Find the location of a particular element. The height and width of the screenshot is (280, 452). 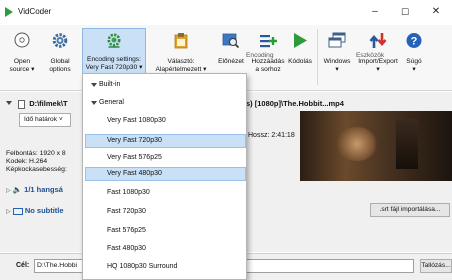

ribbon-group-tools: Eszközök is located at coordinates (370, 55).